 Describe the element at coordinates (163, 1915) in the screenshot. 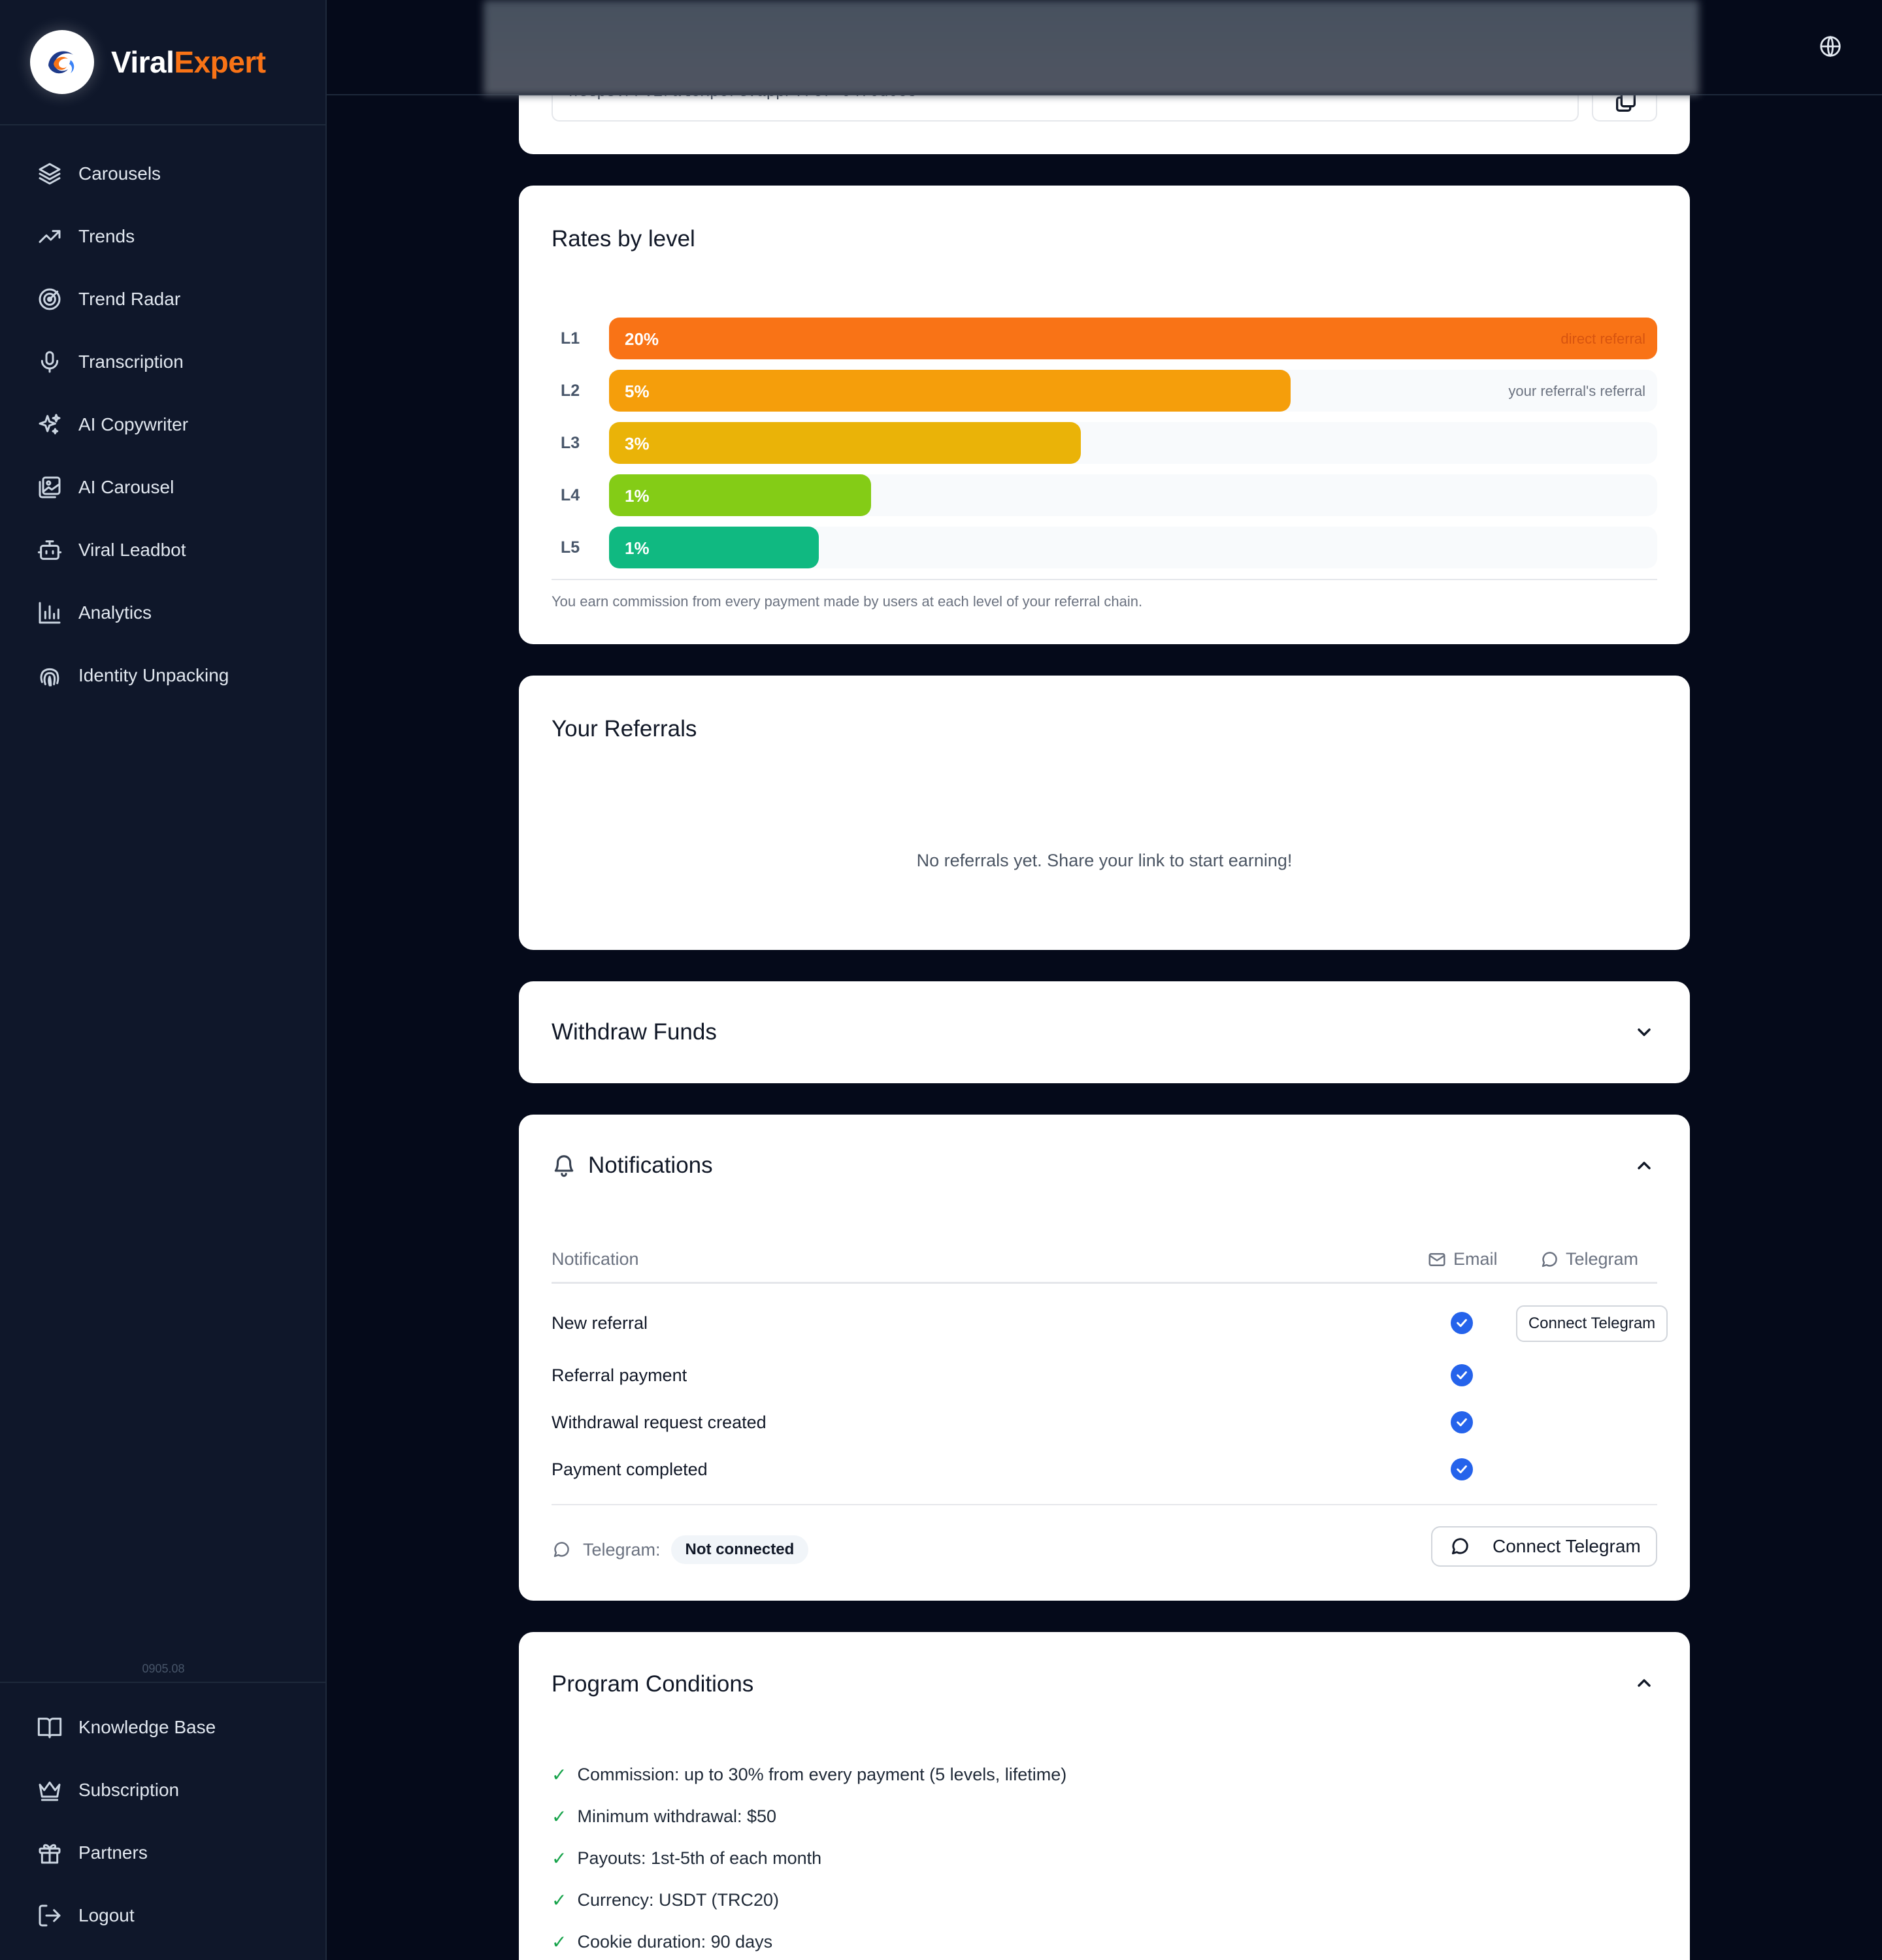

I see `sidebar-item-logout: Logout` at that location.